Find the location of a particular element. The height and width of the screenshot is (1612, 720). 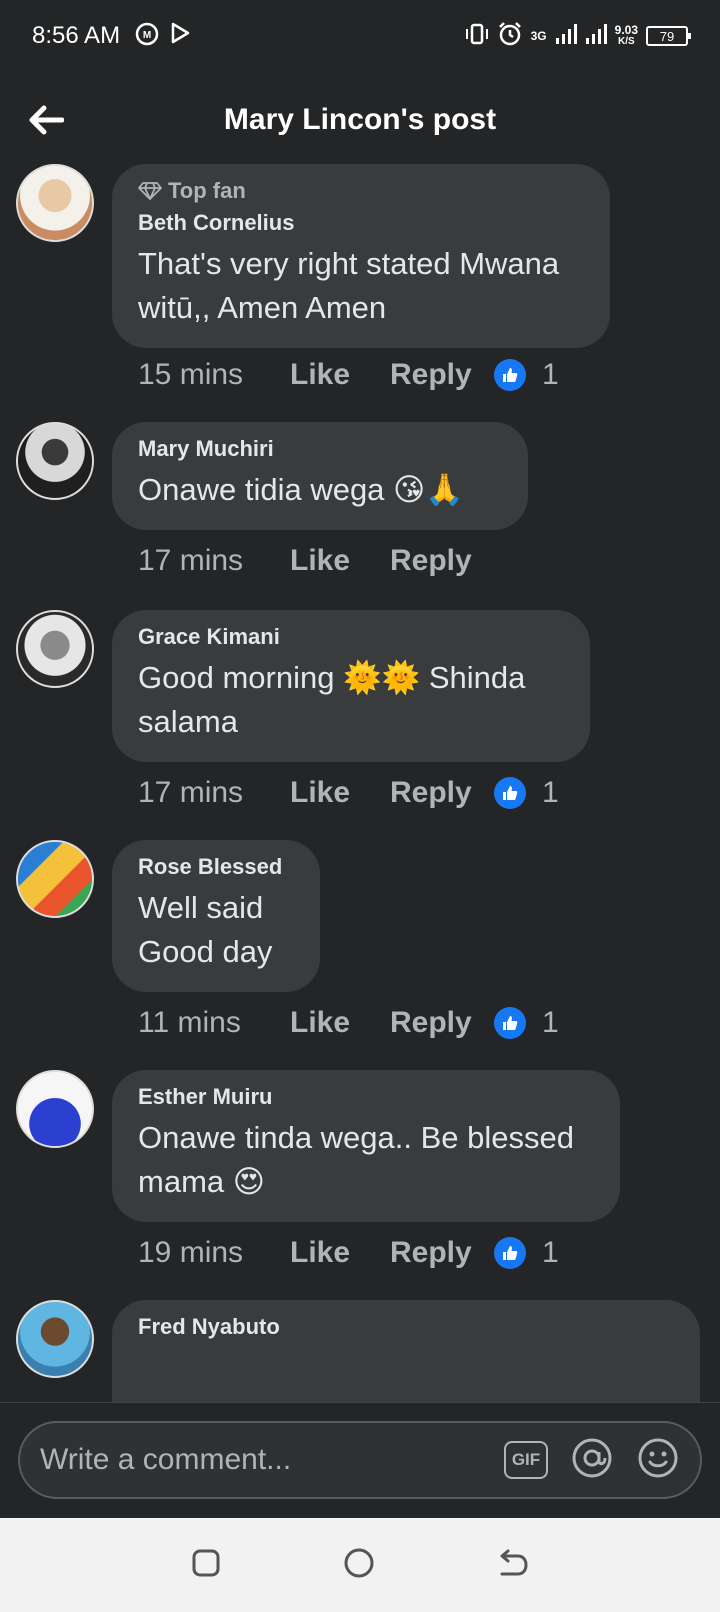

back-button is located at coordinates (46, 120).